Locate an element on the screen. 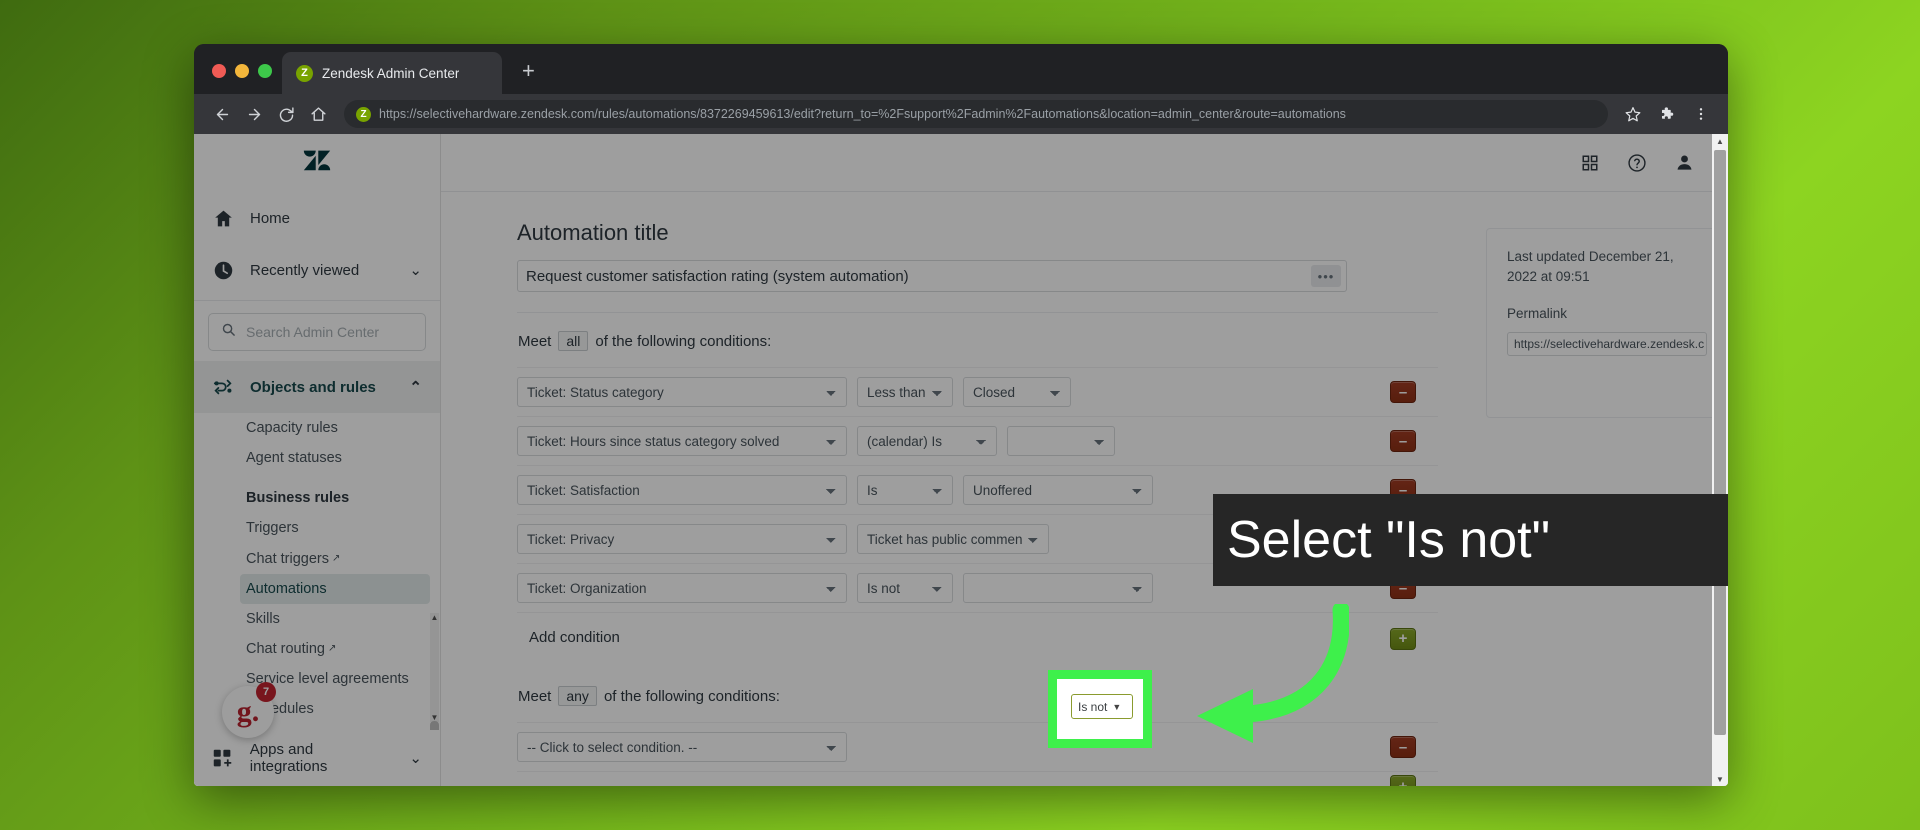  sidebar-item-recently-viewed: Recently viewed ⌄ is located at coordinates (317, 270).